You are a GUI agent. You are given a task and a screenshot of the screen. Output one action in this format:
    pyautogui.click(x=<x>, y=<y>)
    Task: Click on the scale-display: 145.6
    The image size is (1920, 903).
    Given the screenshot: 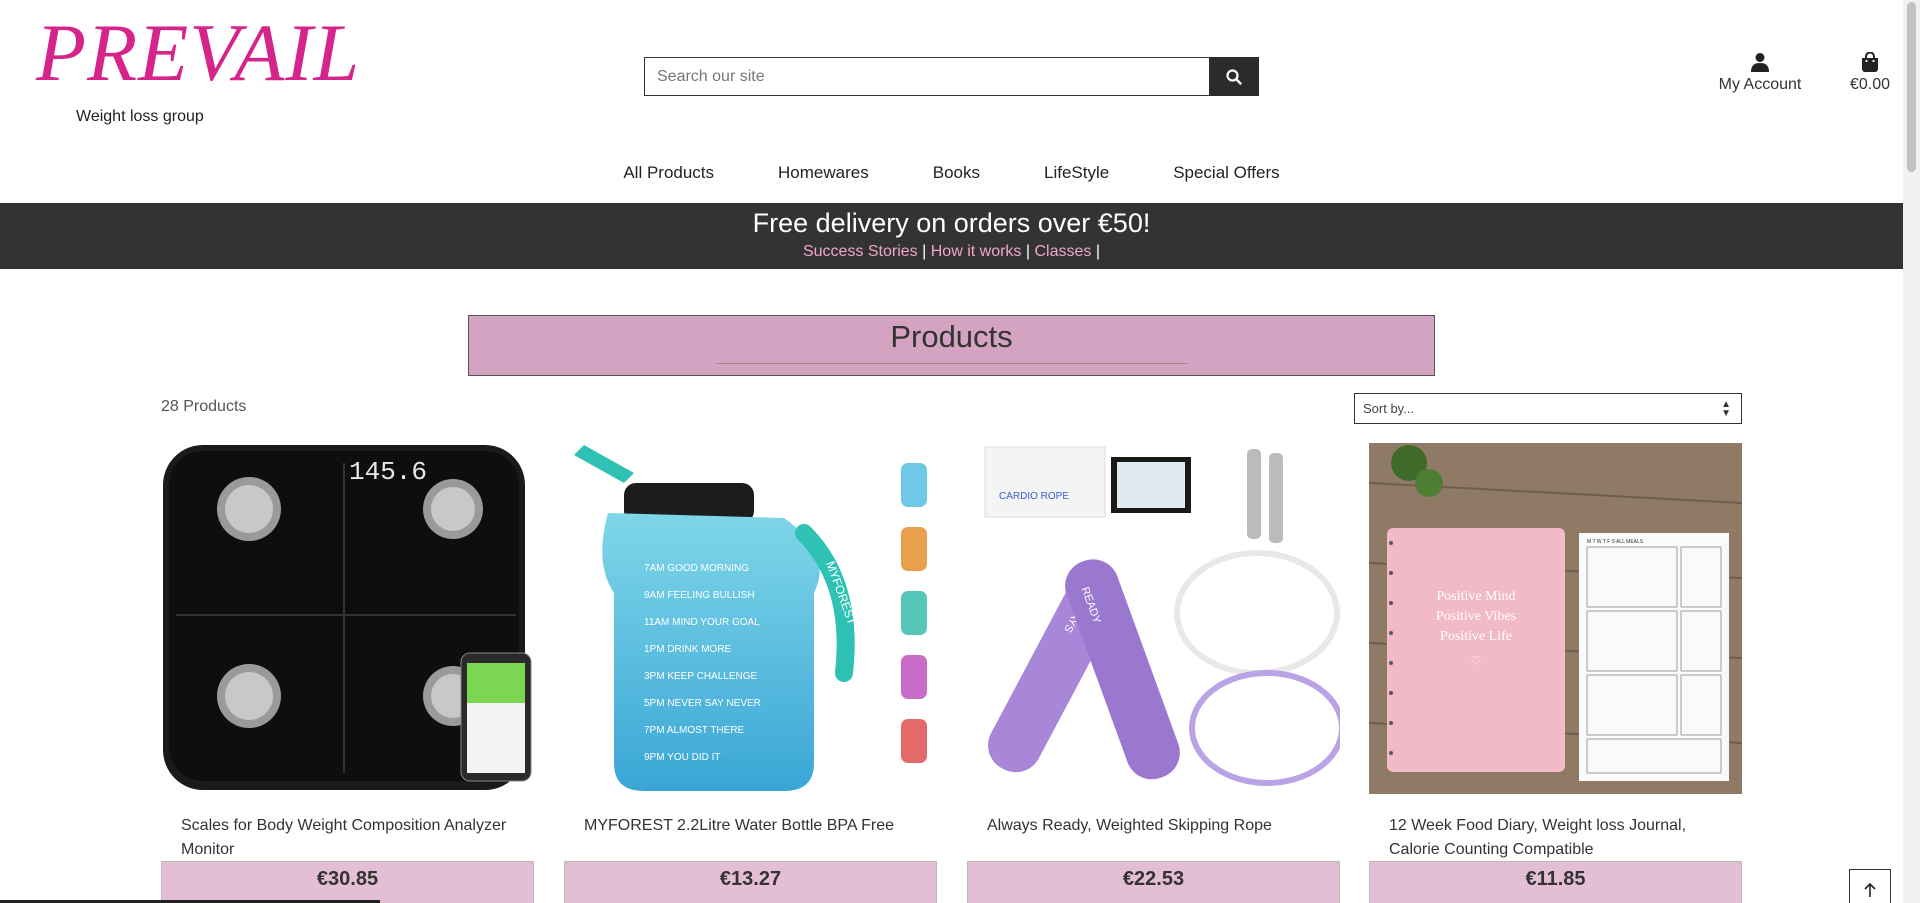 What is the action you would take?
    pyautogui.click(x=388, y=472)
    